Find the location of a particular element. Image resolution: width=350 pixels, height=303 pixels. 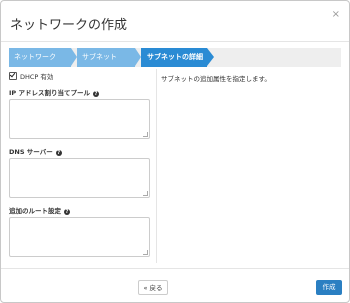

host-routes-label: 追加のルート設定? is located at coordinates (39, 211).